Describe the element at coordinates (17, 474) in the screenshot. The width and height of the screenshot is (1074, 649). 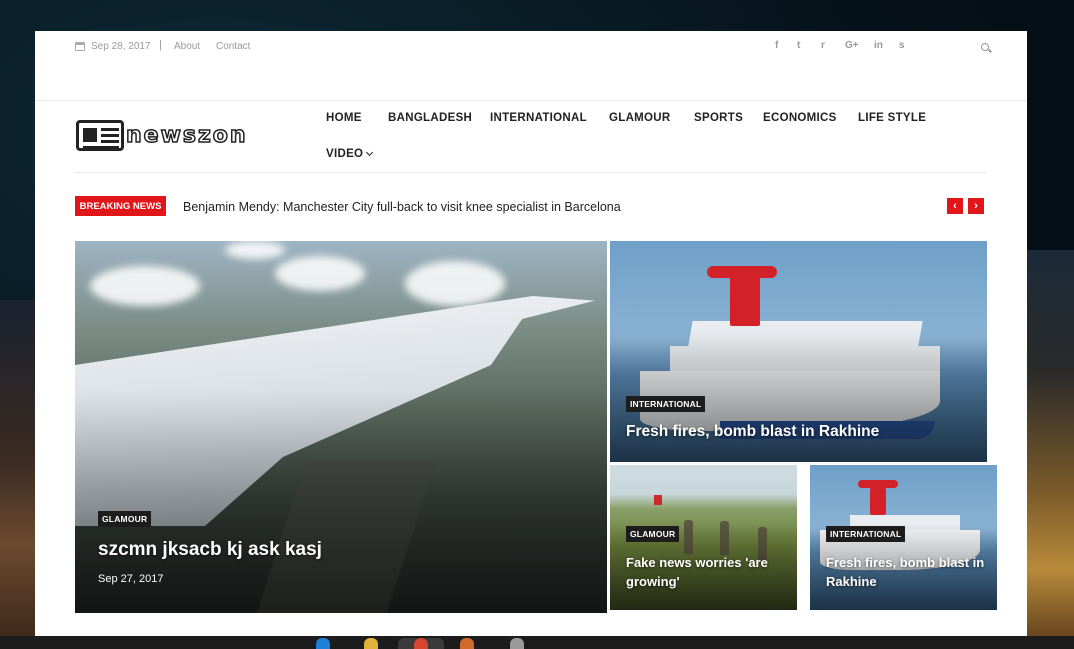
I see `desktop-wallpaper-left` at that location.